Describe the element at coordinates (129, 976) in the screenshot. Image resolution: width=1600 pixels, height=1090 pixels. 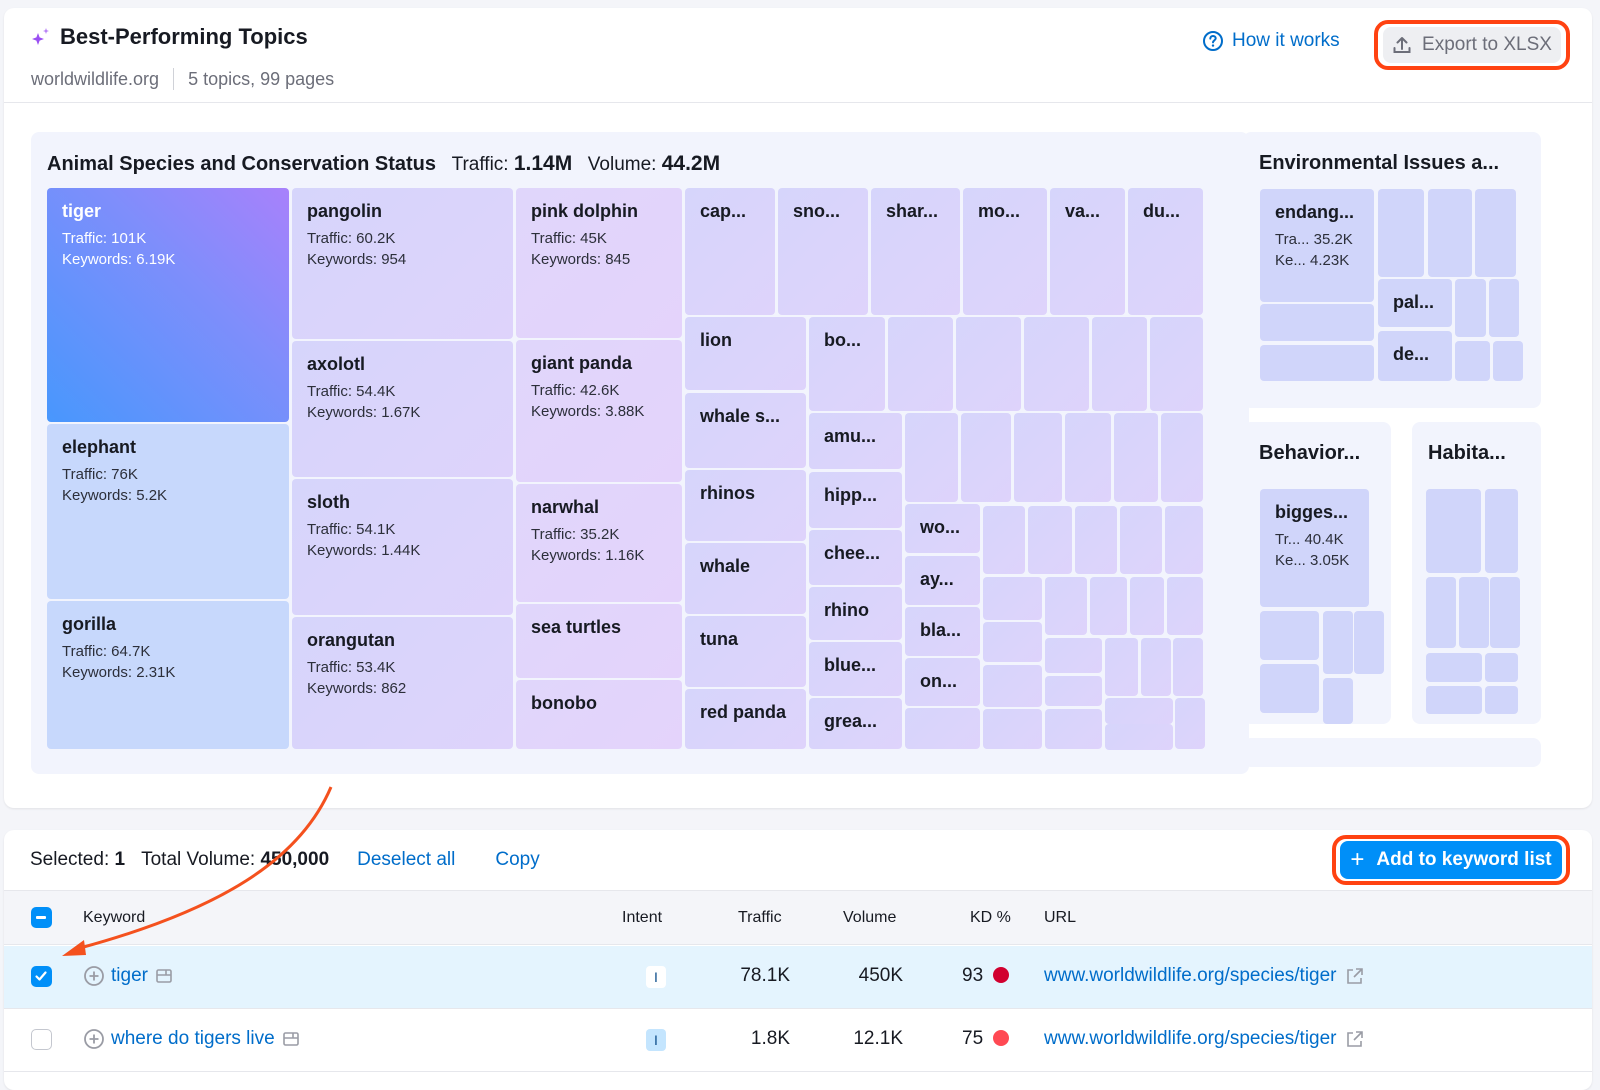
I see `keyword-link: tiger` at that location.